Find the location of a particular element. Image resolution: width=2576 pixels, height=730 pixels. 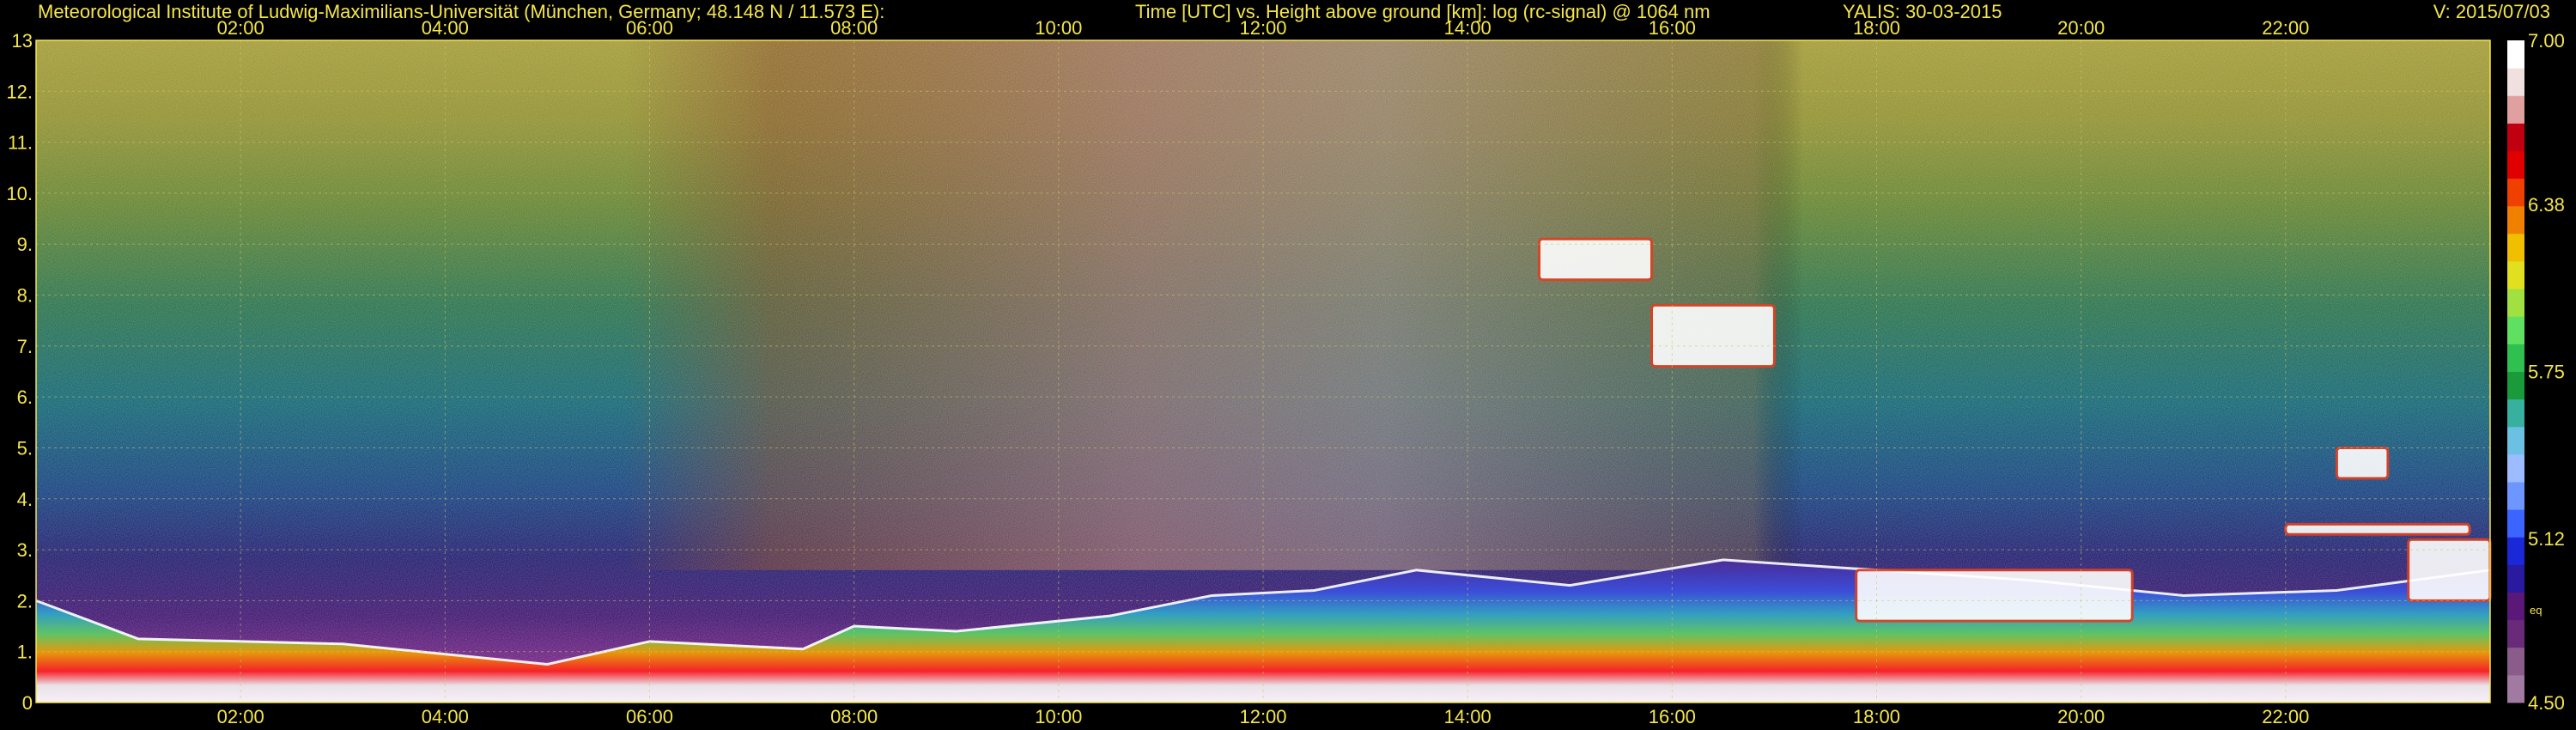

colorbar-tick-4: 4.50 is located at coordinates (2546, 703).